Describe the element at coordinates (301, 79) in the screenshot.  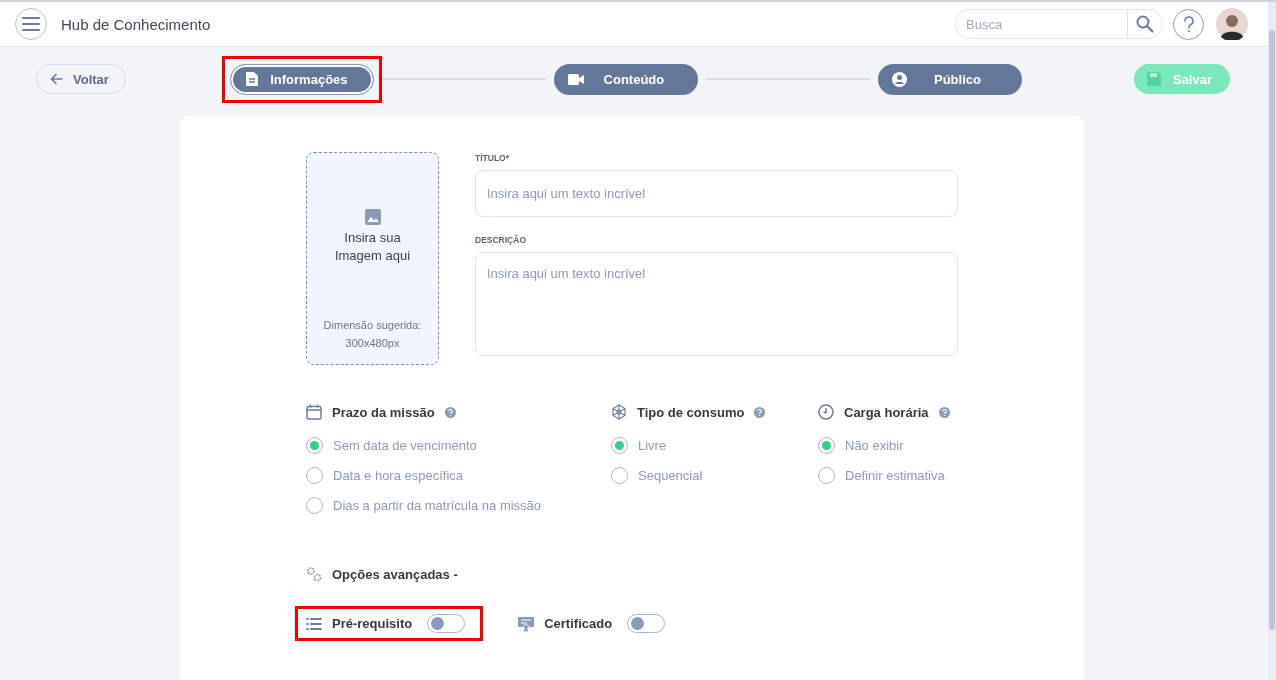
I see `step-tab: Informações` at that location.